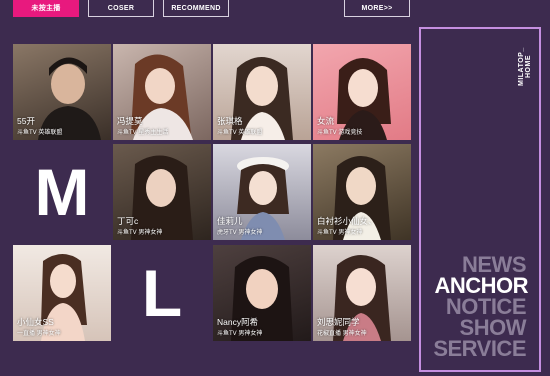 This screenshot has height=376, width=550. Describe the element at coordinates (143, 133) in the screenshot. I see `anchor-platform: 斗鱼TV 星秀主生活` at that location.